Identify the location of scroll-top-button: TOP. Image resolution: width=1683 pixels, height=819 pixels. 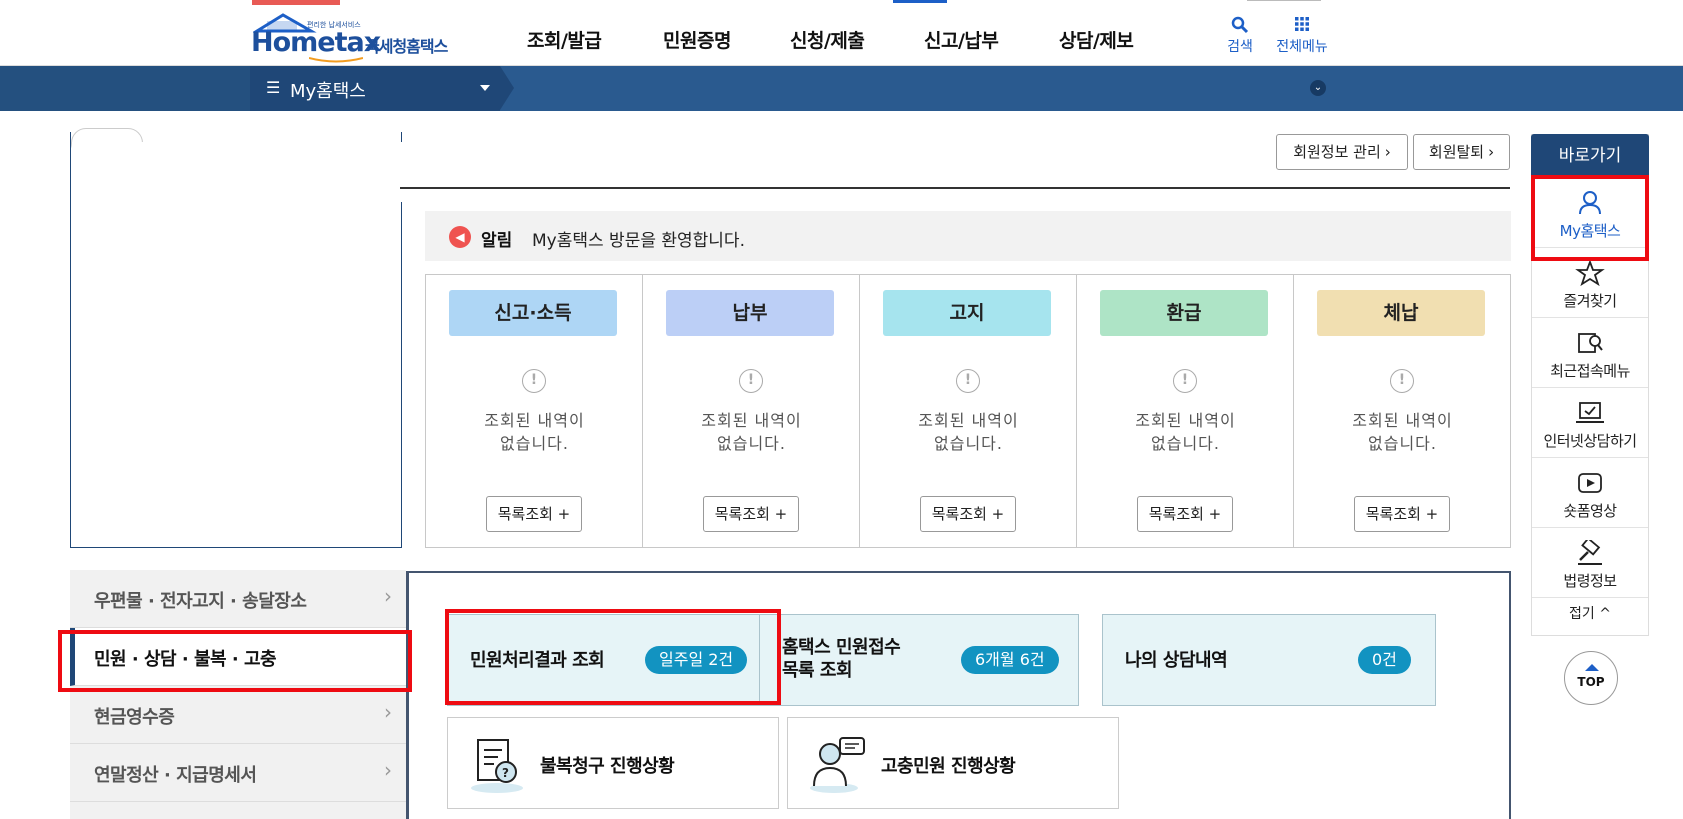
(1591, 678).